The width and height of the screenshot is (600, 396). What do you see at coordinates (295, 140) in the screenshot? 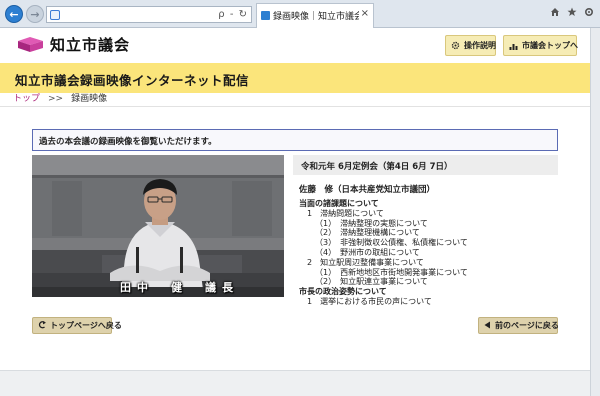
I see `notice-box: 過去の本会議の録画映像を御覧いただけます。` at bounding box center [295, 140].